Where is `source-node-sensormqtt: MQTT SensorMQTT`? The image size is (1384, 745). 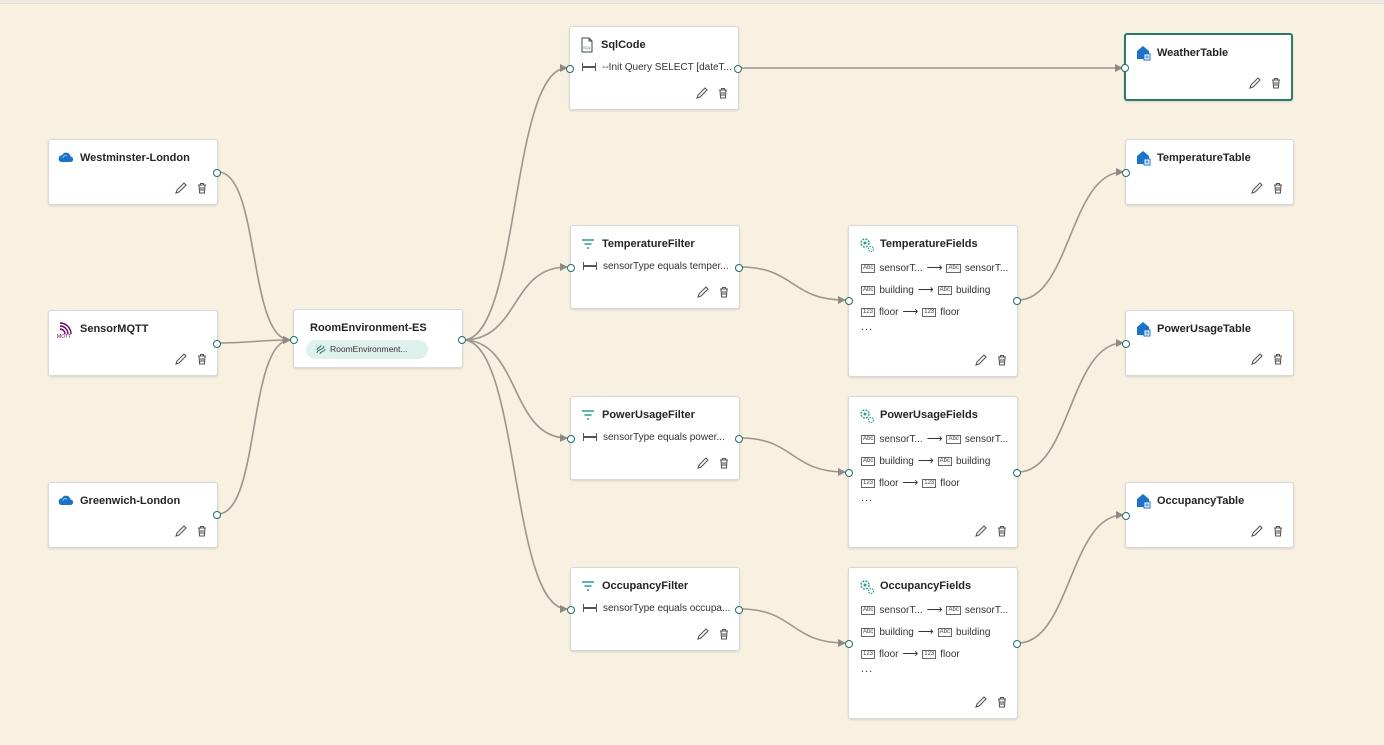 source-node-sensormqtt: MQTT SensorMQTT is located at coordinates (134, 343).